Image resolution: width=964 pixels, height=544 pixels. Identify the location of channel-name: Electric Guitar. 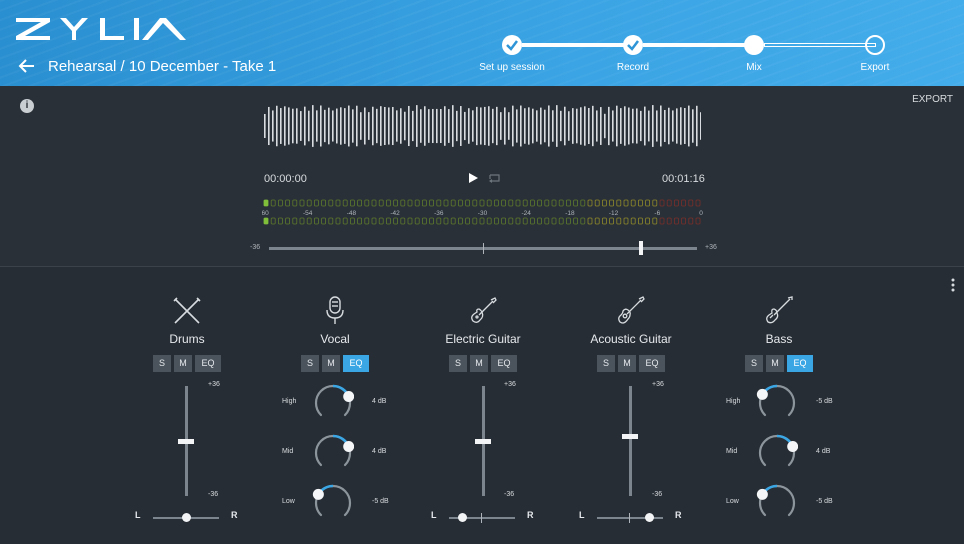
(483, 339).